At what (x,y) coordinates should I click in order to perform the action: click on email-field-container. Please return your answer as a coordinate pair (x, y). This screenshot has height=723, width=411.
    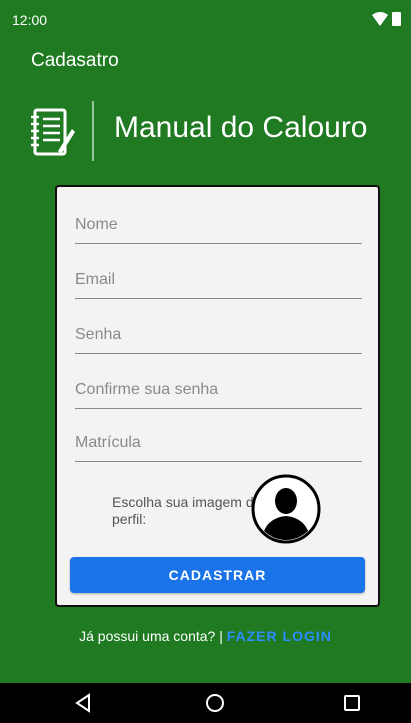
    Looking at the image, I should click on (218, 280).